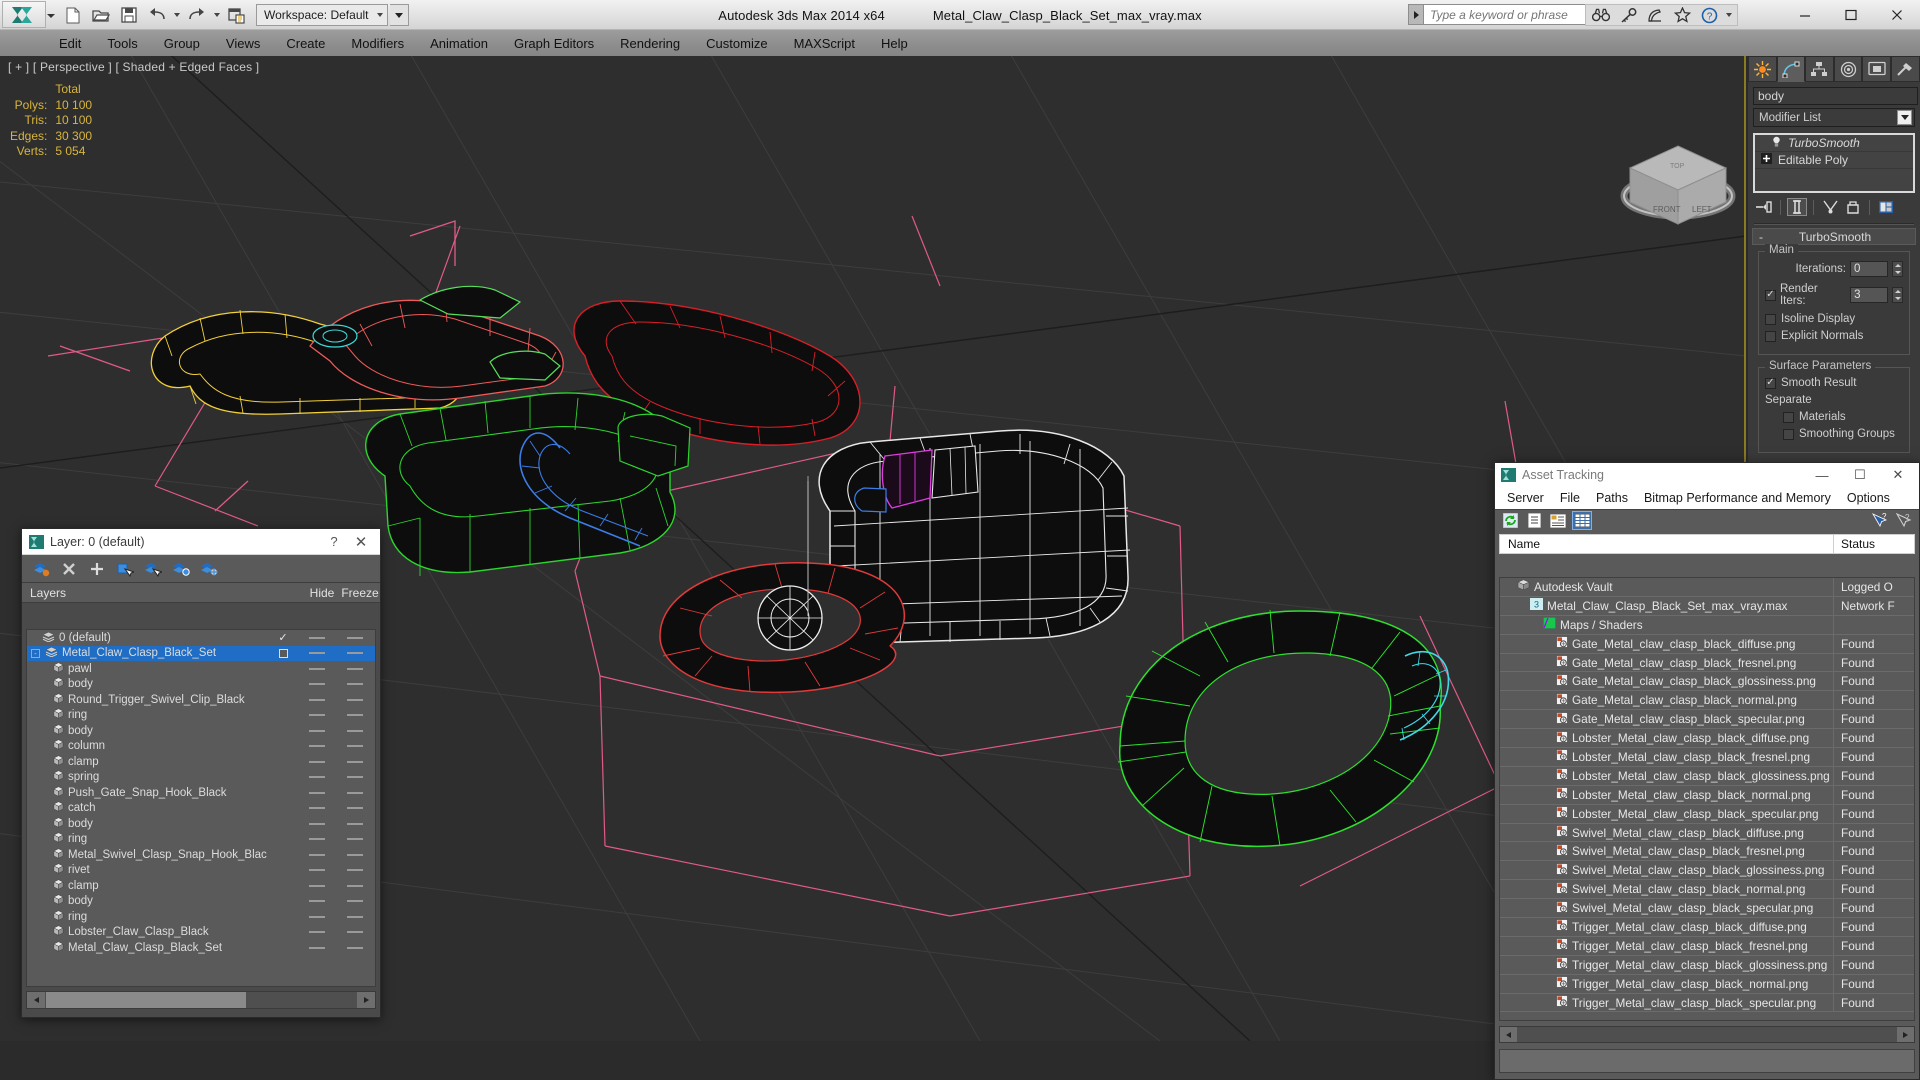 This screenshot has width=1920, height=1080. What do you see at coordinates (201, 778) in the screenshot?
I see `layer-object-row: spring` at bounding box center [201, 778].